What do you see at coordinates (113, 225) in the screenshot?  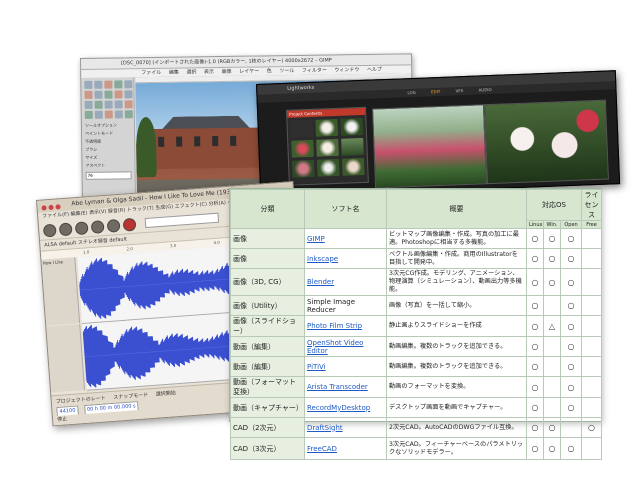 I see `skip-end-icon` at bounding box center [113, 225].